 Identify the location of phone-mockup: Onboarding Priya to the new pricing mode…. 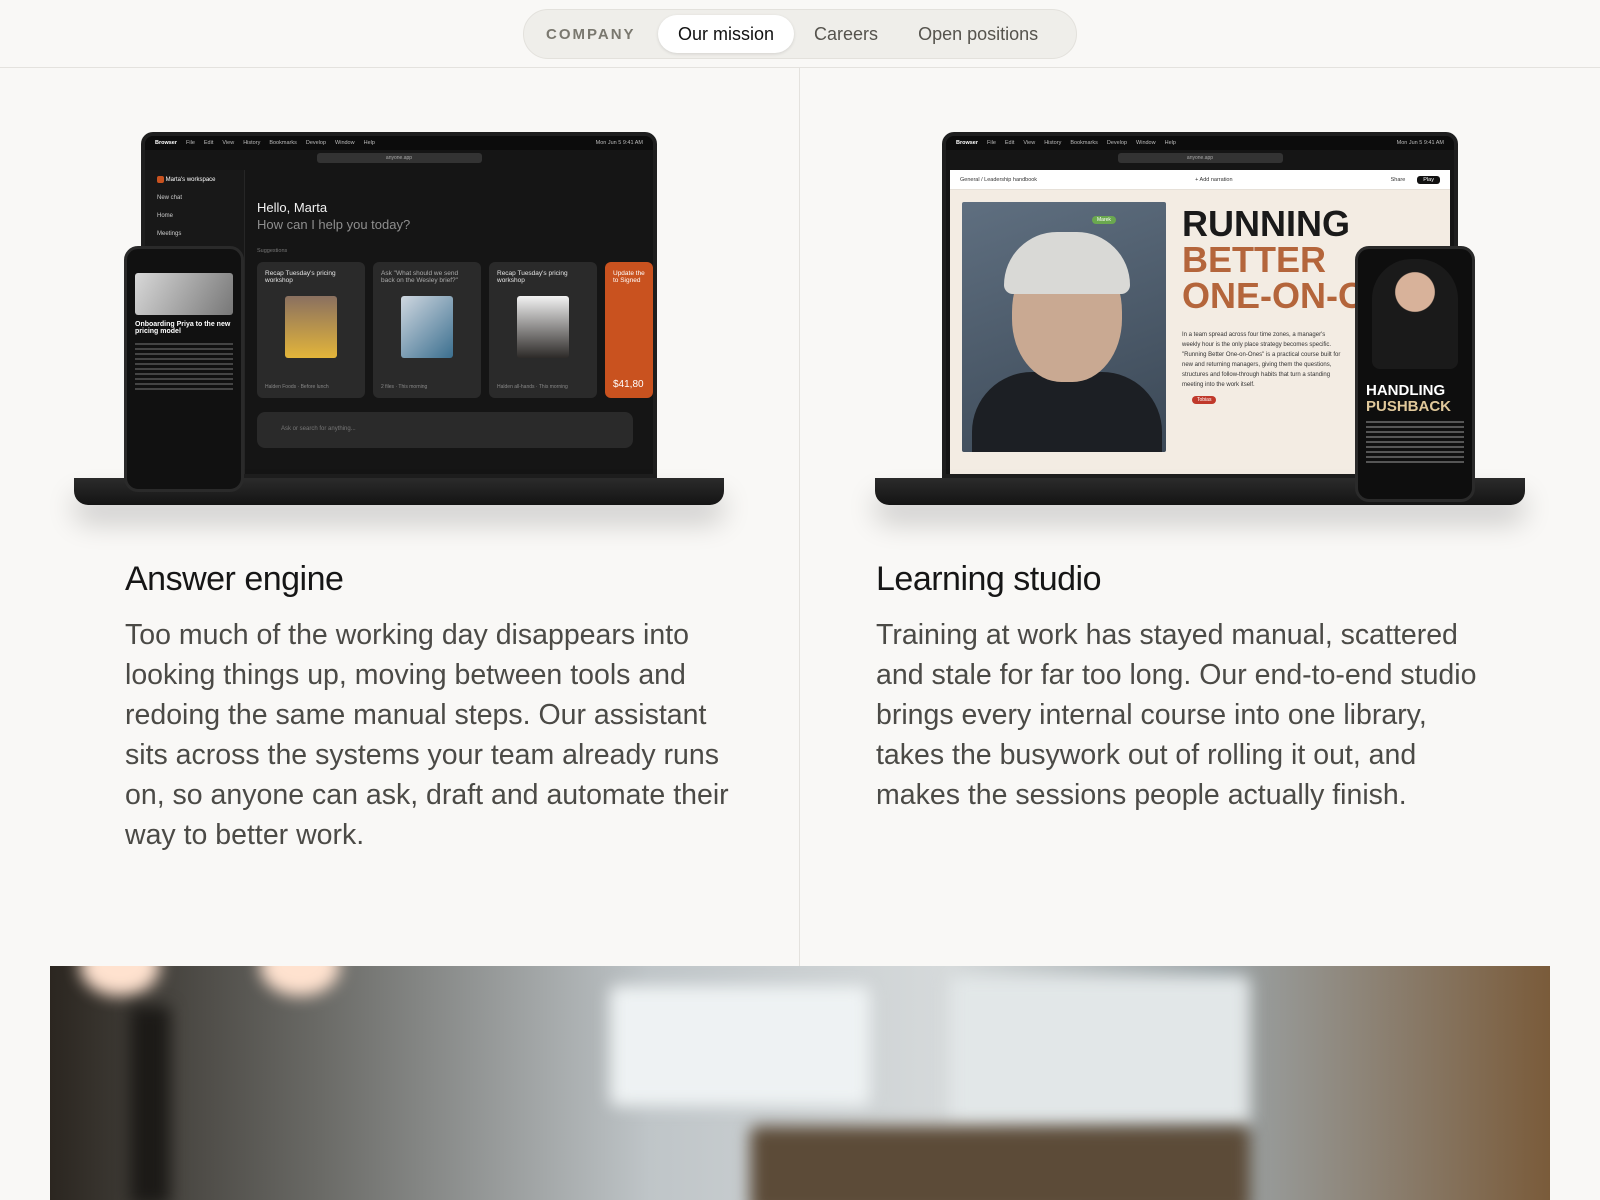
(184, 369).